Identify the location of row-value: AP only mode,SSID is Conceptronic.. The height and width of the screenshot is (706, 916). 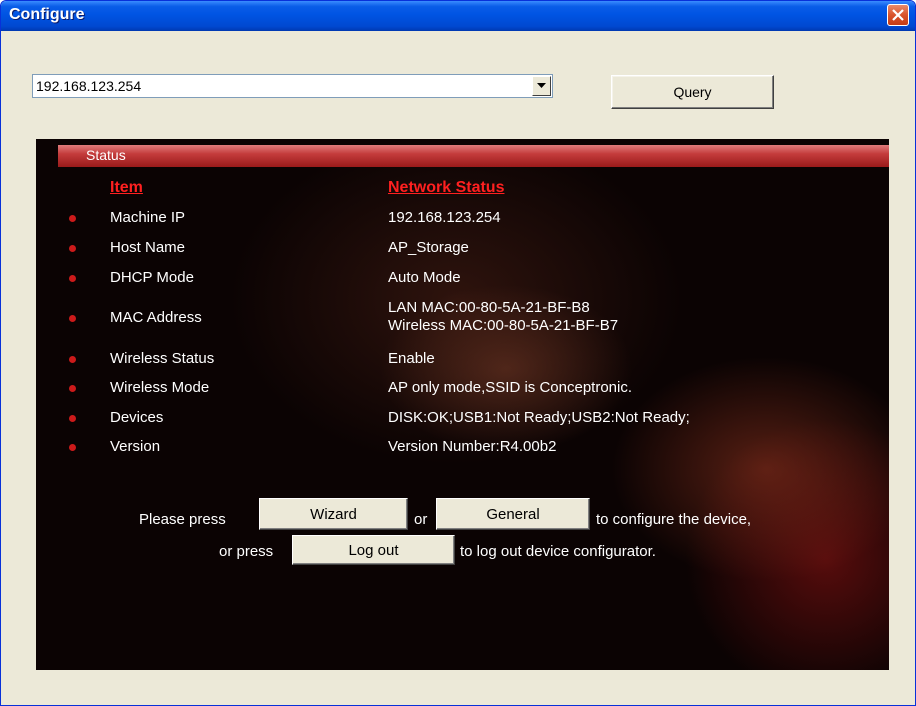
(510, 387).